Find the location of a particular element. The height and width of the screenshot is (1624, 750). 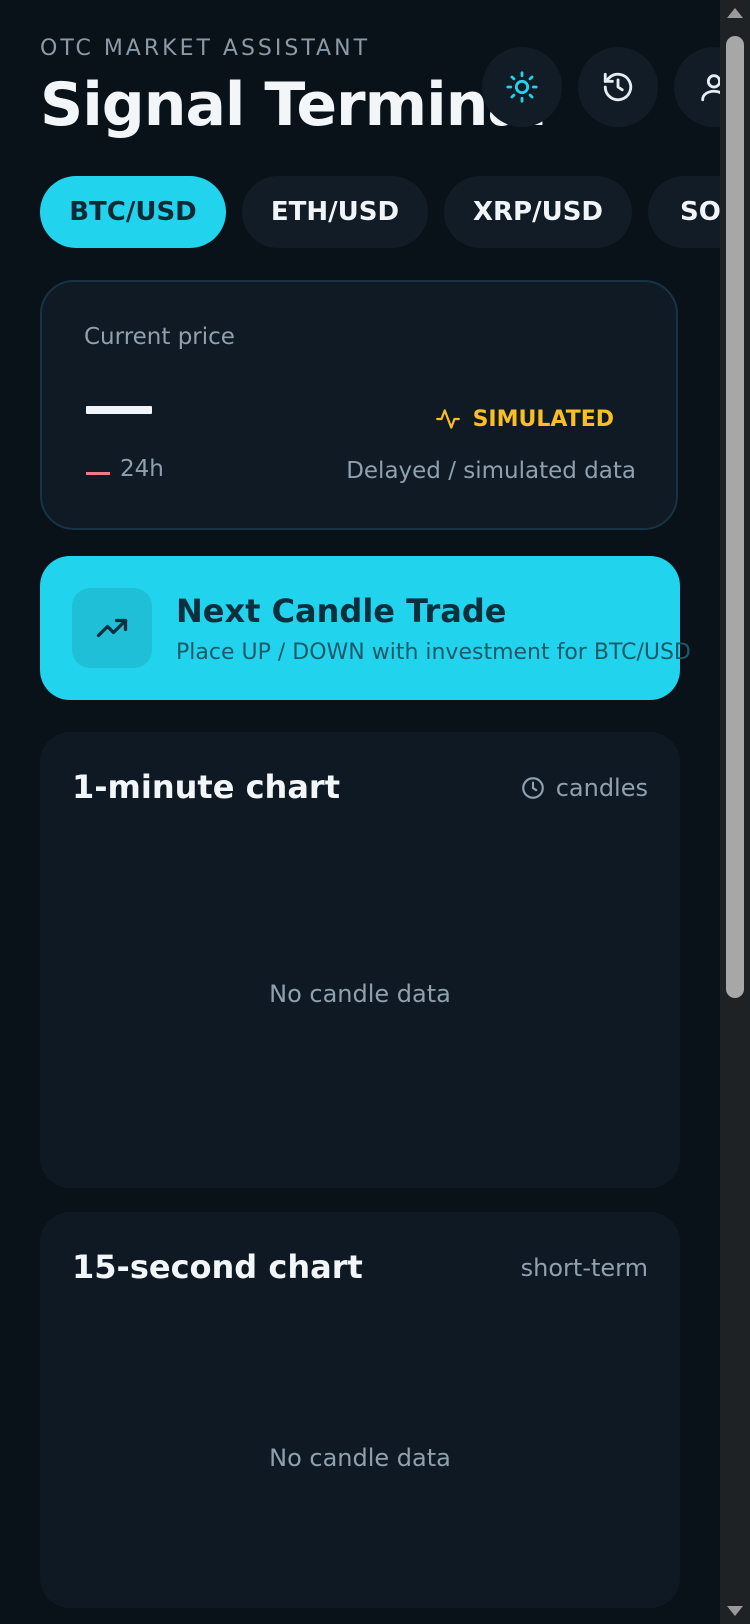

app-eyebrow: OTC MARKET ASSISTANT is located at coordinates (205, 48).